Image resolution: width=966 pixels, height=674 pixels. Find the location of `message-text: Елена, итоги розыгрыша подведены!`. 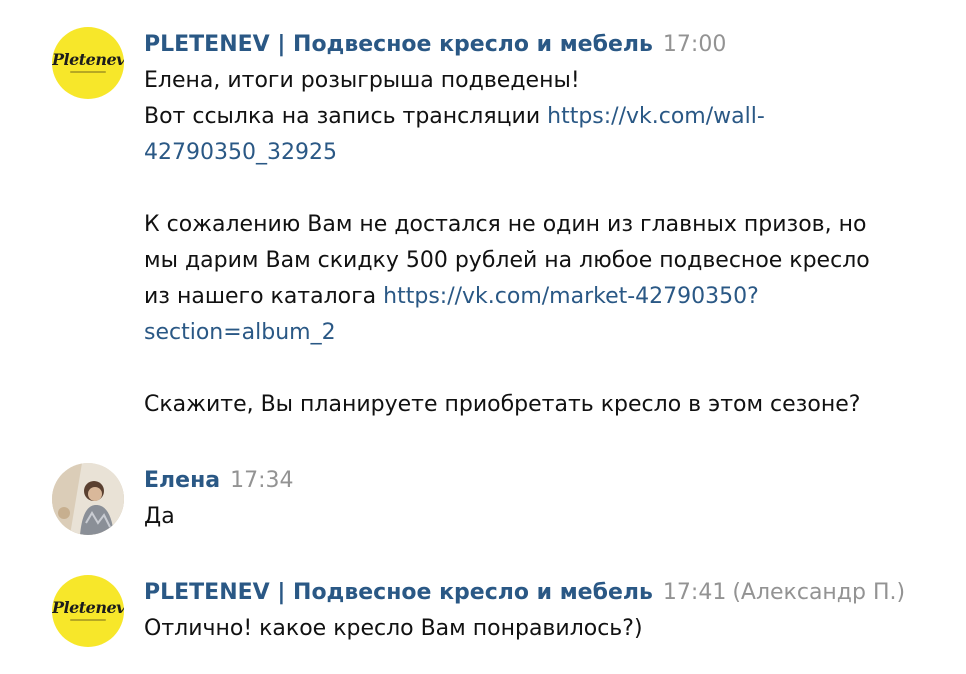

message-text: Елена, итоги розыгрыша подведены! is located at coordinates (362, 80).